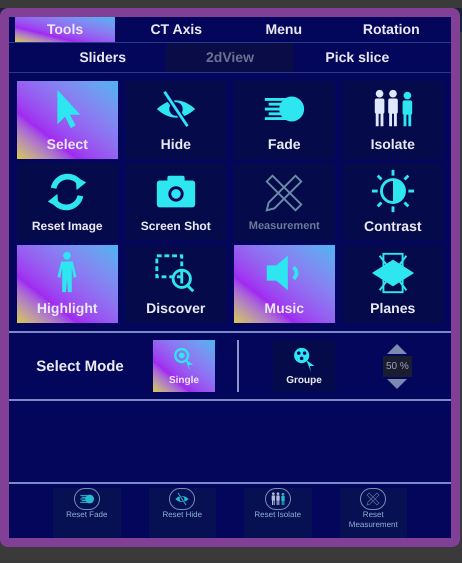  I want to click on tool-button: Contrast, so click(392, 202).